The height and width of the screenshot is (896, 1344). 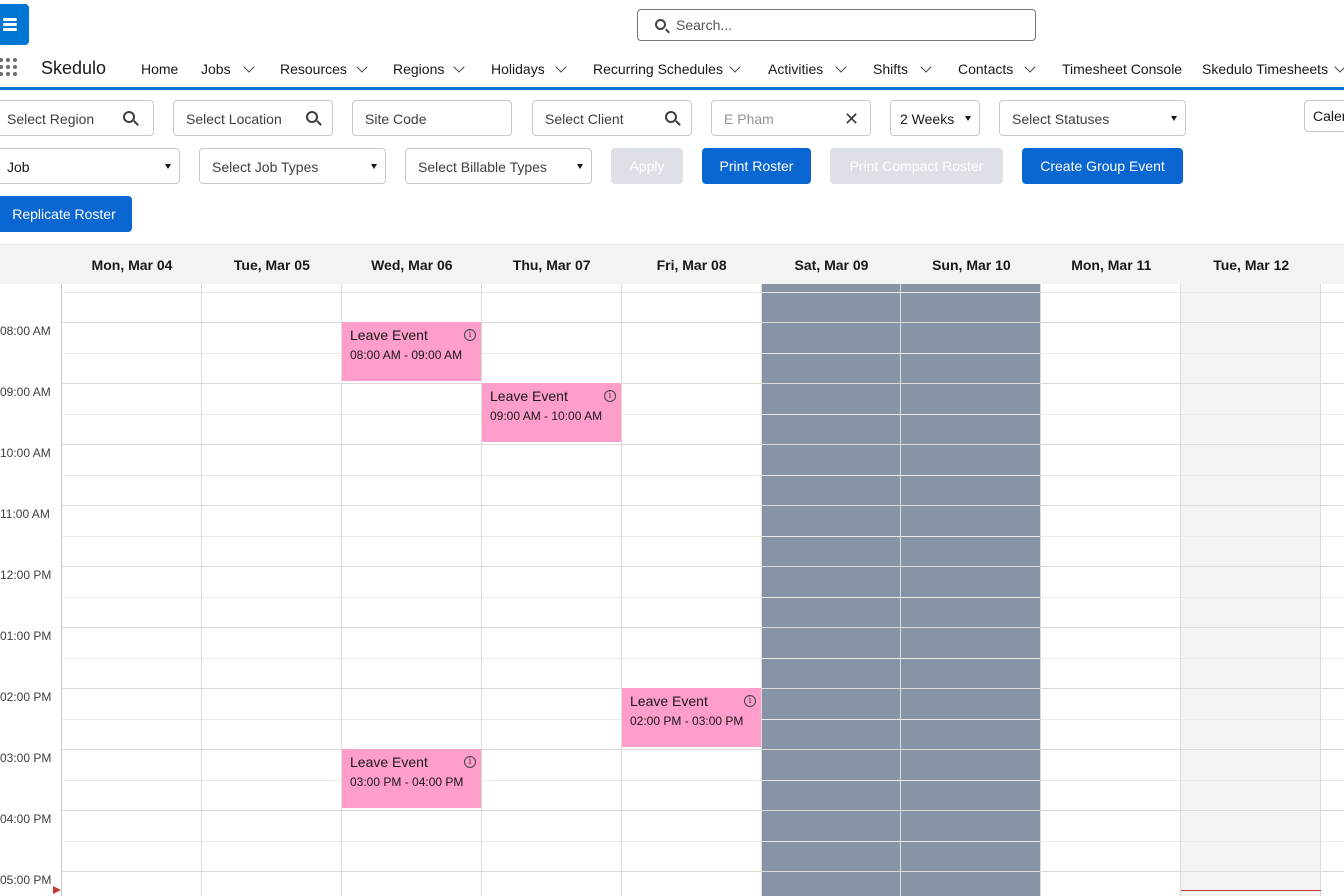 What do you see at coordinates (406, 355) in the screenshot?
I see `event-time: 08:00 AM - 09:00 AM` at bounding box center [406, 355].